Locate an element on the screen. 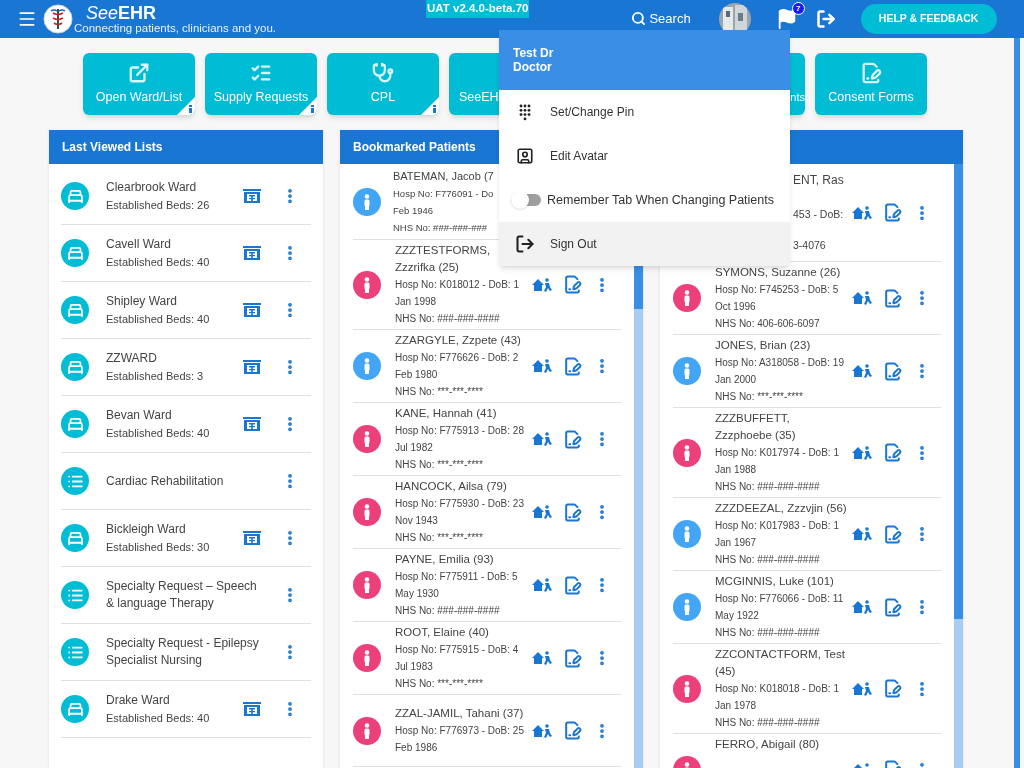  hospital-number: Hosp No: F776973 - DoB: 25 Feb 1986 is located at coordinates (460, 739).